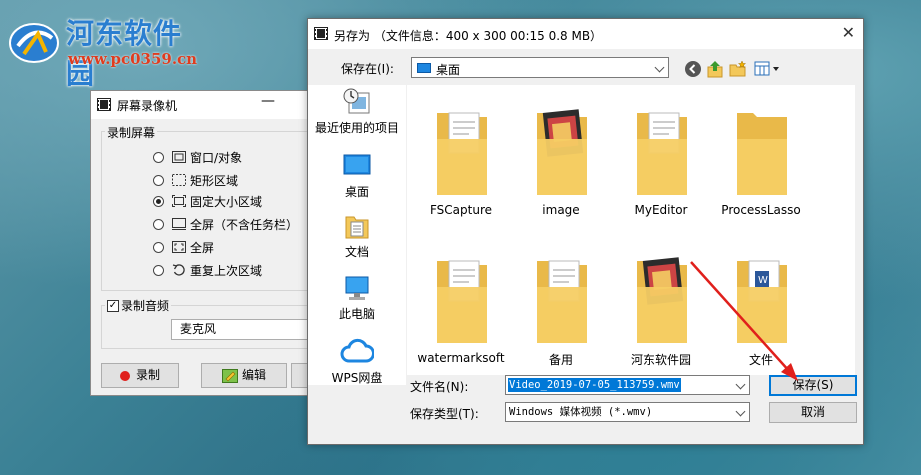 The width and height of the screenshot is (921, 475). I want to click on annotation-arrow, so click(744, 321).